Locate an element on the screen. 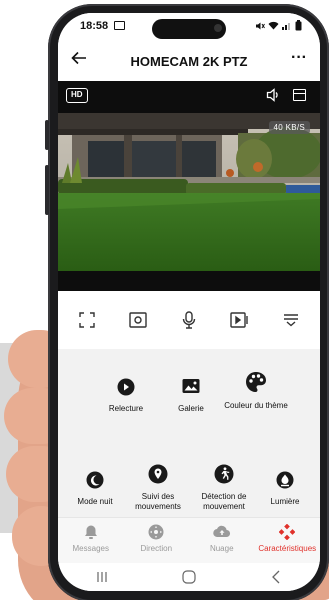 The height and width of the screenshot is (600, 329). motion-tracking-button: Suivi des mouvements is located at coordinates (158, 488).